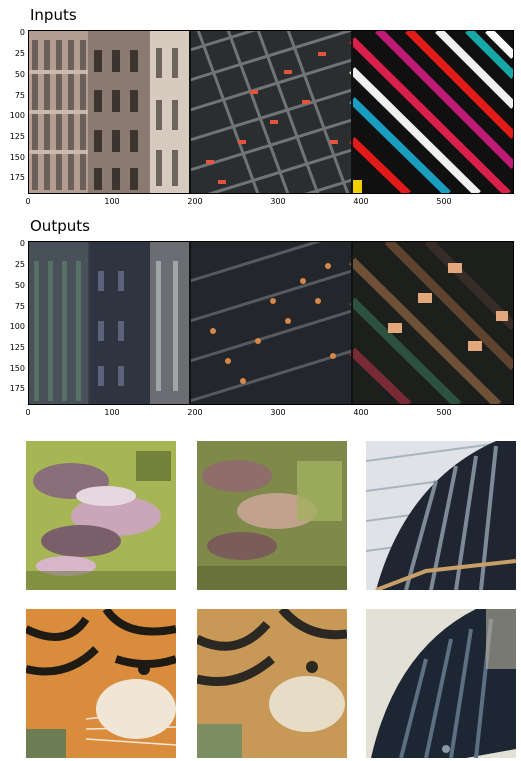 This screenshot has width=521, height=761. I want to click on outputs-title: Outputs, so click(60, 226).